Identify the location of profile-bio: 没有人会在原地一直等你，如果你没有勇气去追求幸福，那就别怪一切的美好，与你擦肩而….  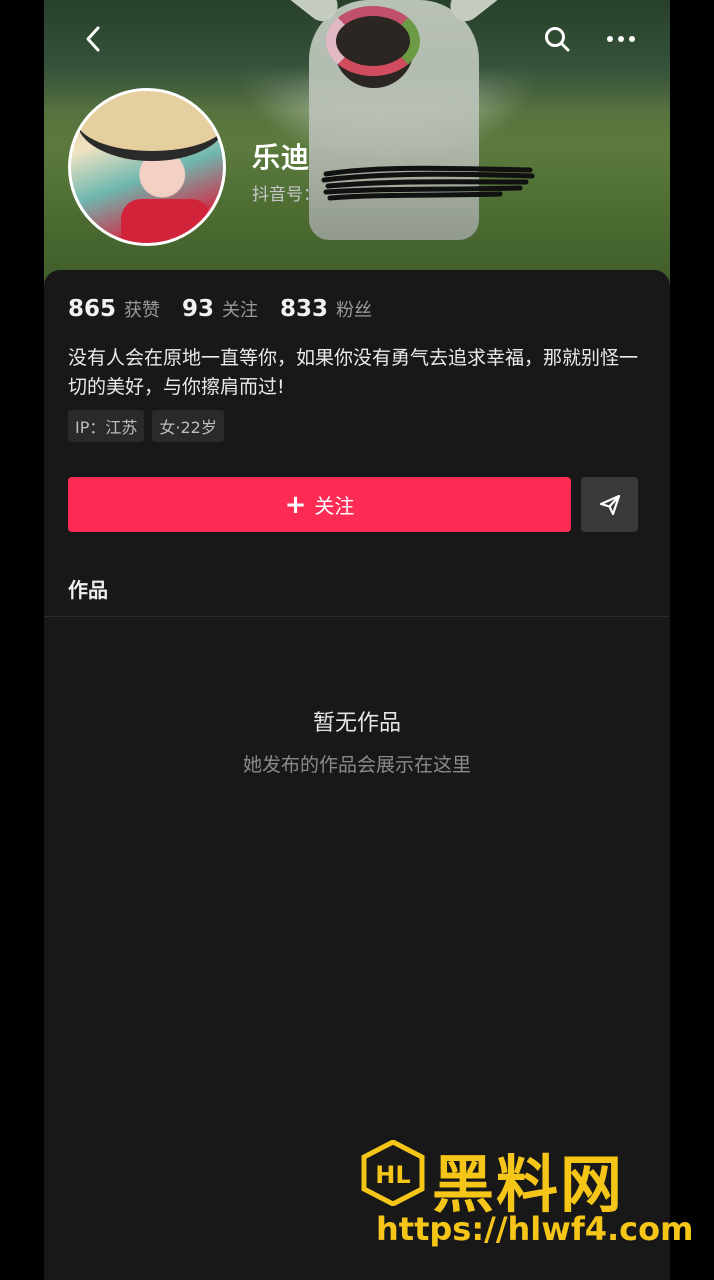
(353, 372).